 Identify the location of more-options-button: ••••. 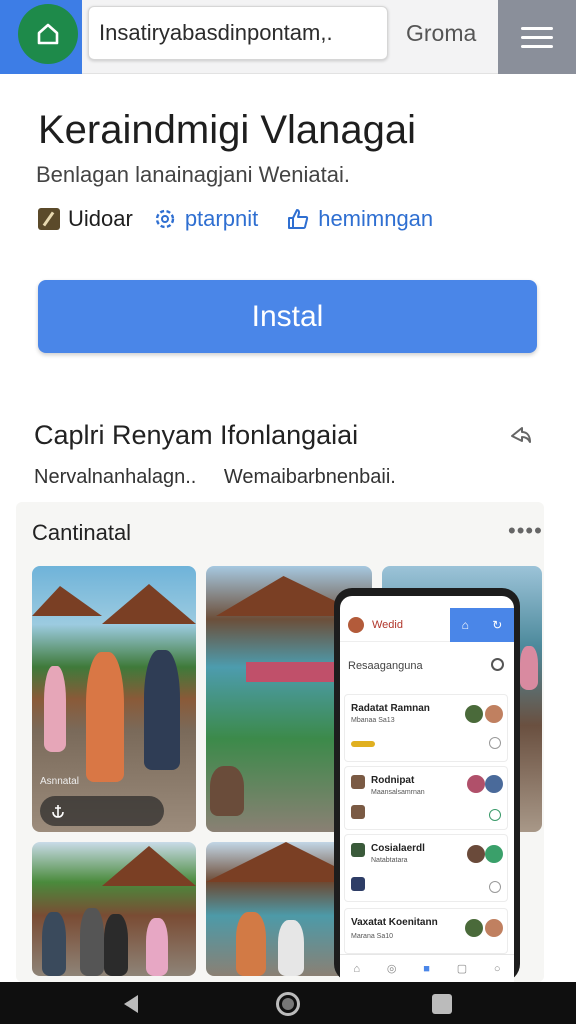
(525, 531).